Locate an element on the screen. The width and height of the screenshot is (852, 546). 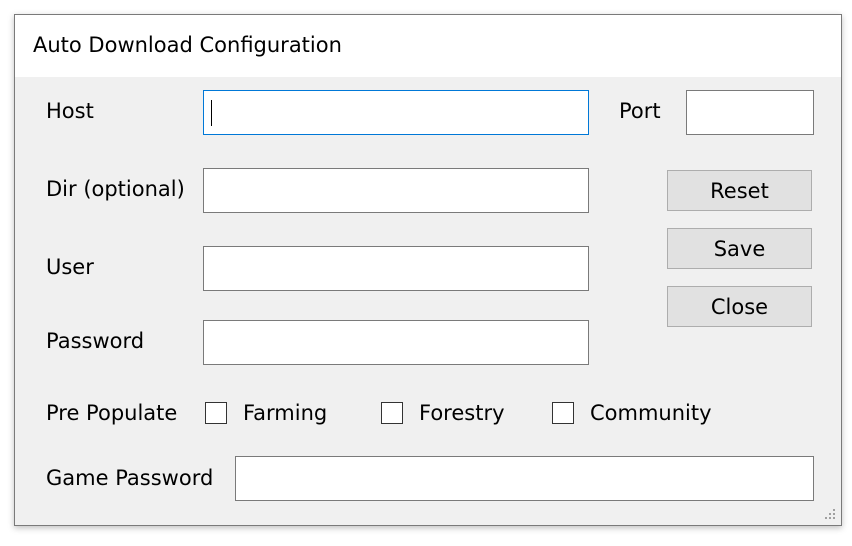
game-password-label: Game Password is located at coordinates (130, 478).